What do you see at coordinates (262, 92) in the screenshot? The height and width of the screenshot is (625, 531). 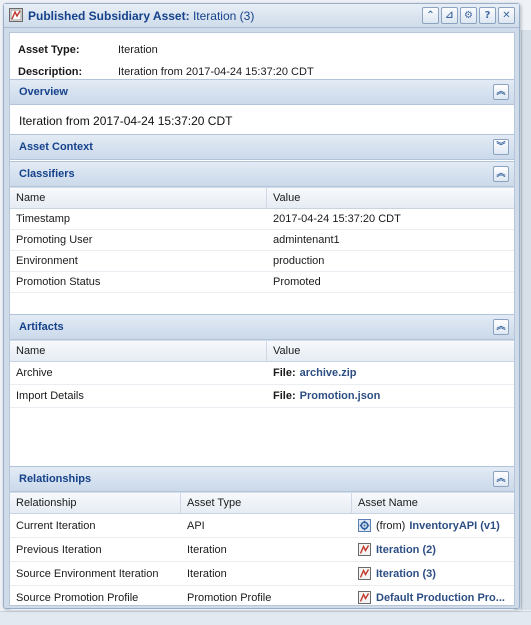 I see `overview-section-header: Overview ︽` at bounding box center [262, 92].